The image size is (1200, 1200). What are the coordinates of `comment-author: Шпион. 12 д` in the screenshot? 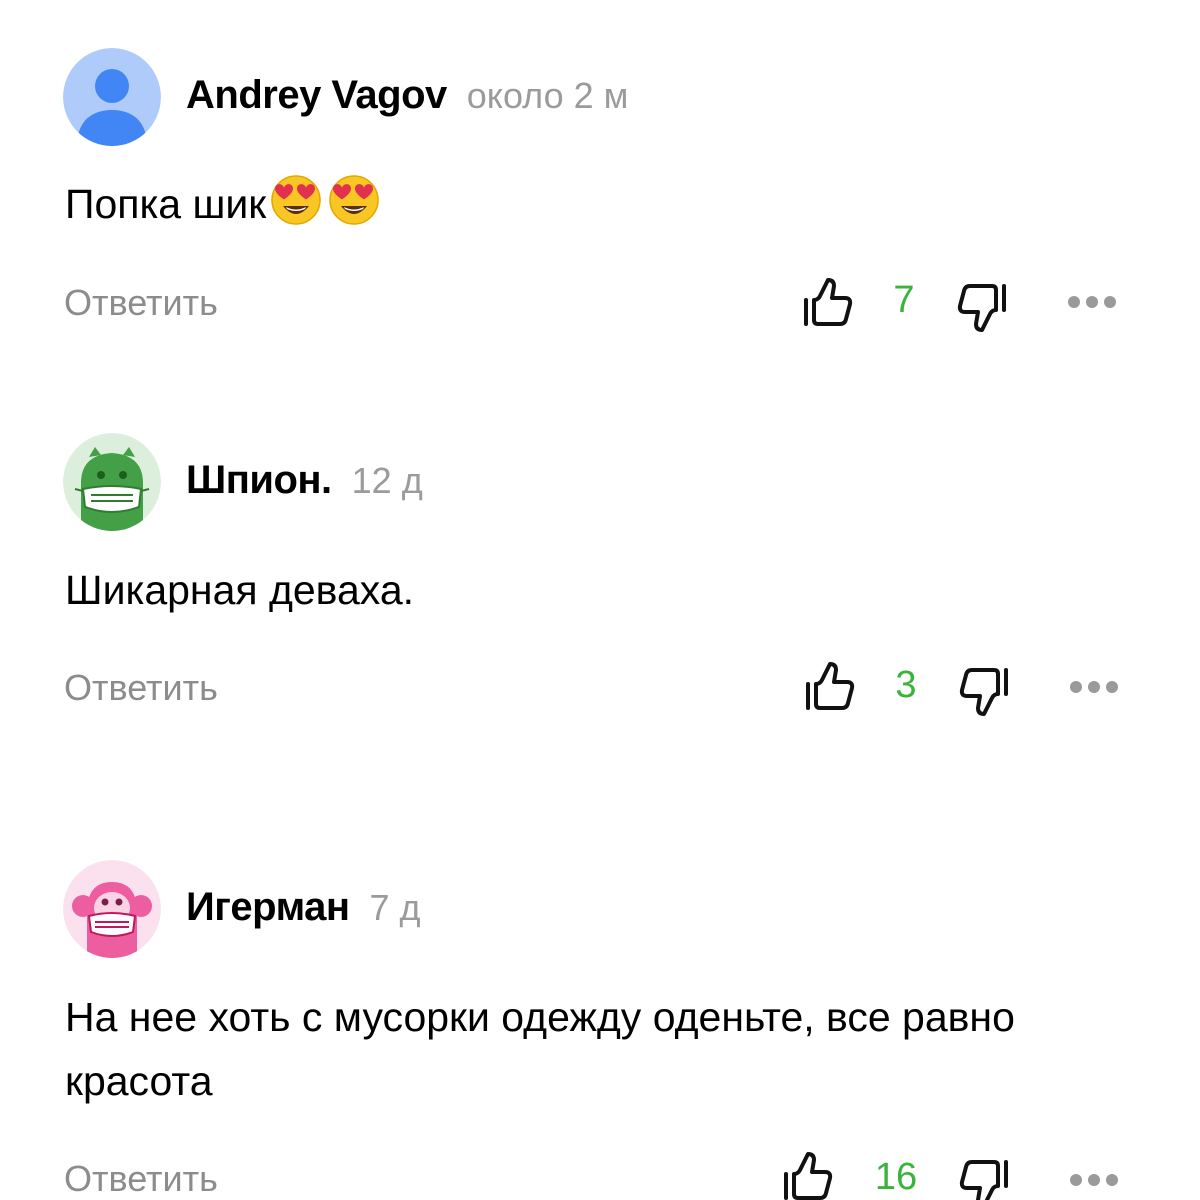 It's located at (304, 480).